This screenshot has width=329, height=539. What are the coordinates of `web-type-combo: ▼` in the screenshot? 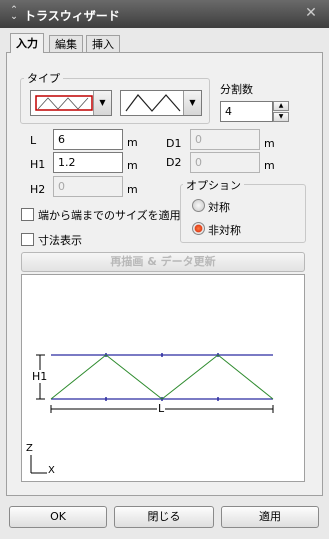 It's located at (161, 103).